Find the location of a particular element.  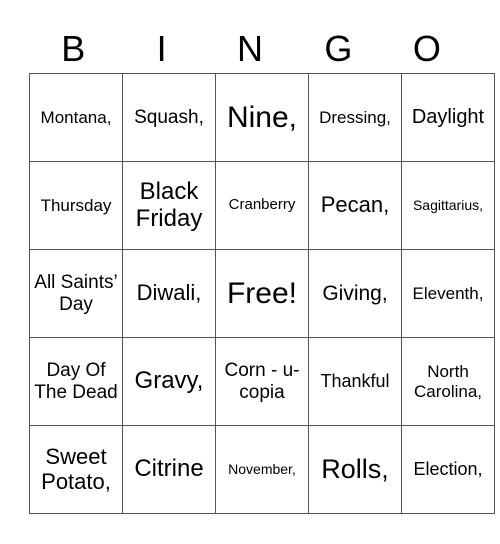

bingo-cell: Sweet Potato, is located at coordinates (76, 469).